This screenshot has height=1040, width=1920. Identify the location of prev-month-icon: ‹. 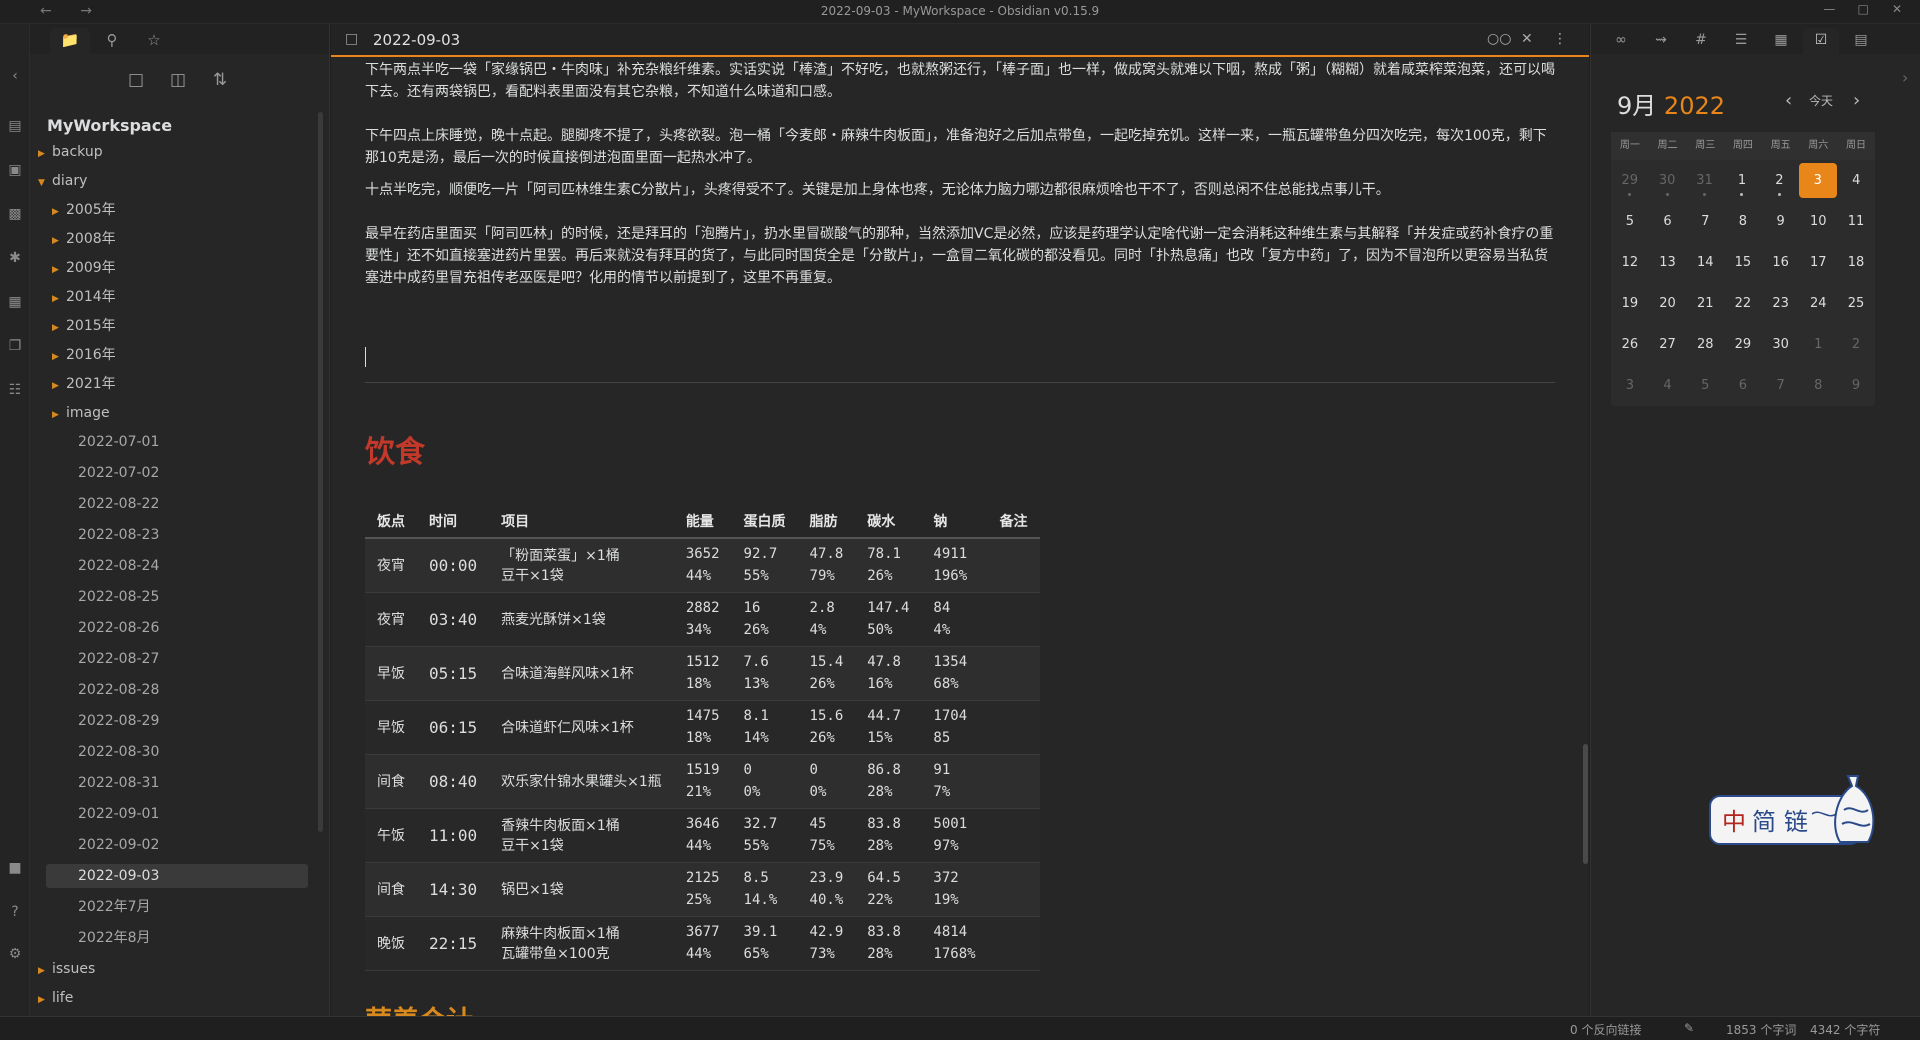
(1788, 100).